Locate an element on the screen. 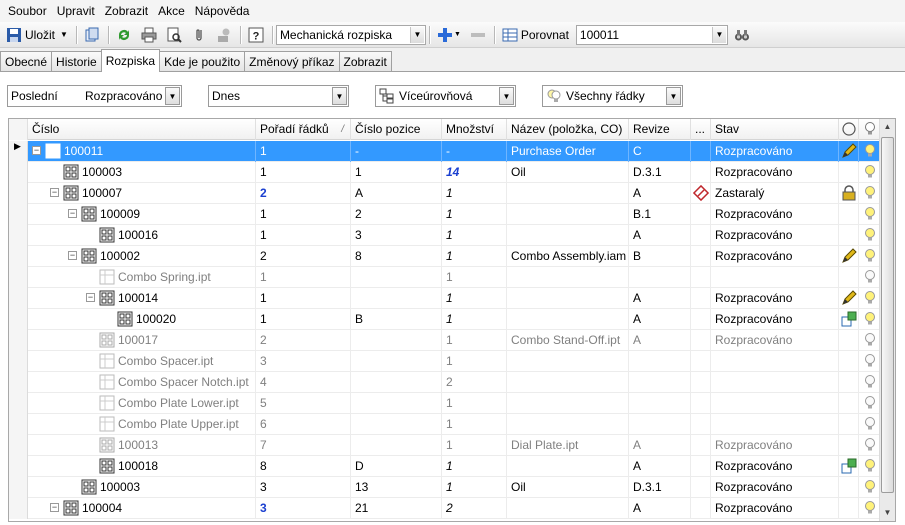 The height and width of the screenshot is (525, 905). cell-revize: A is located at coordinates (660, 235).